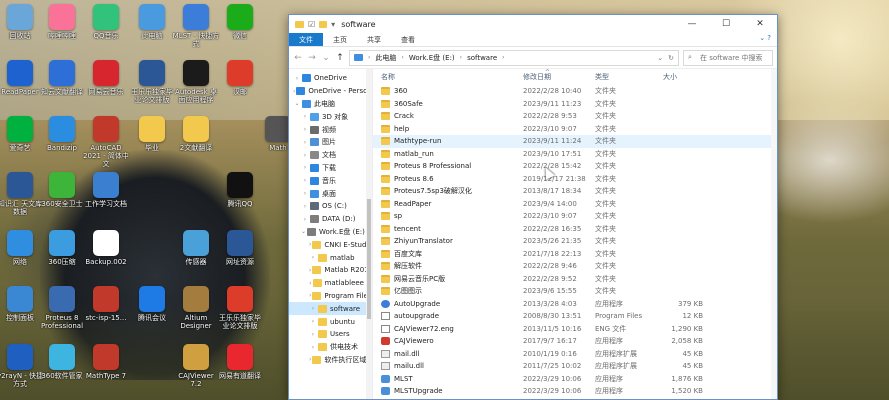  What do you see at coordinates (311, 24) in the screenshot?
I see `quick-access-properties-icon: ☑` at bounding box center [311, 24].